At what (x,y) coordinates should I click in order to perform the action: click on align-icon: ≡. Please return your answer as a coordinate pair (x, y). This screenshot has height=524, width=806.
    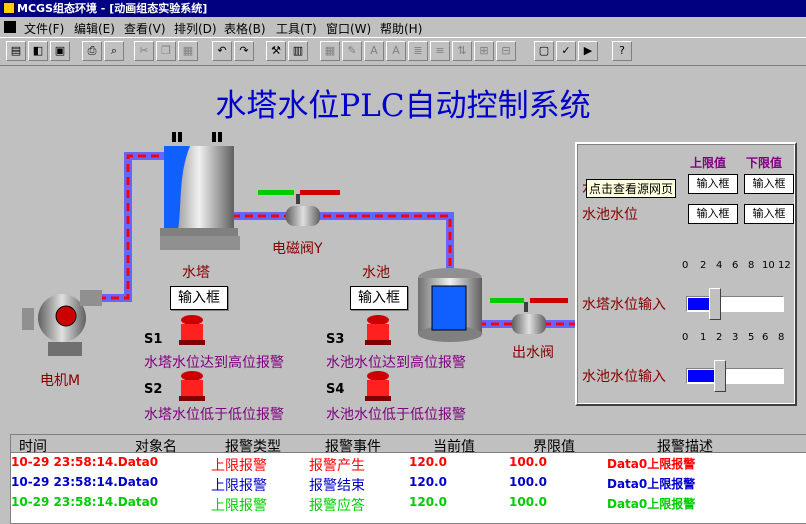
    Looking at the image, I should click on (440, 51).